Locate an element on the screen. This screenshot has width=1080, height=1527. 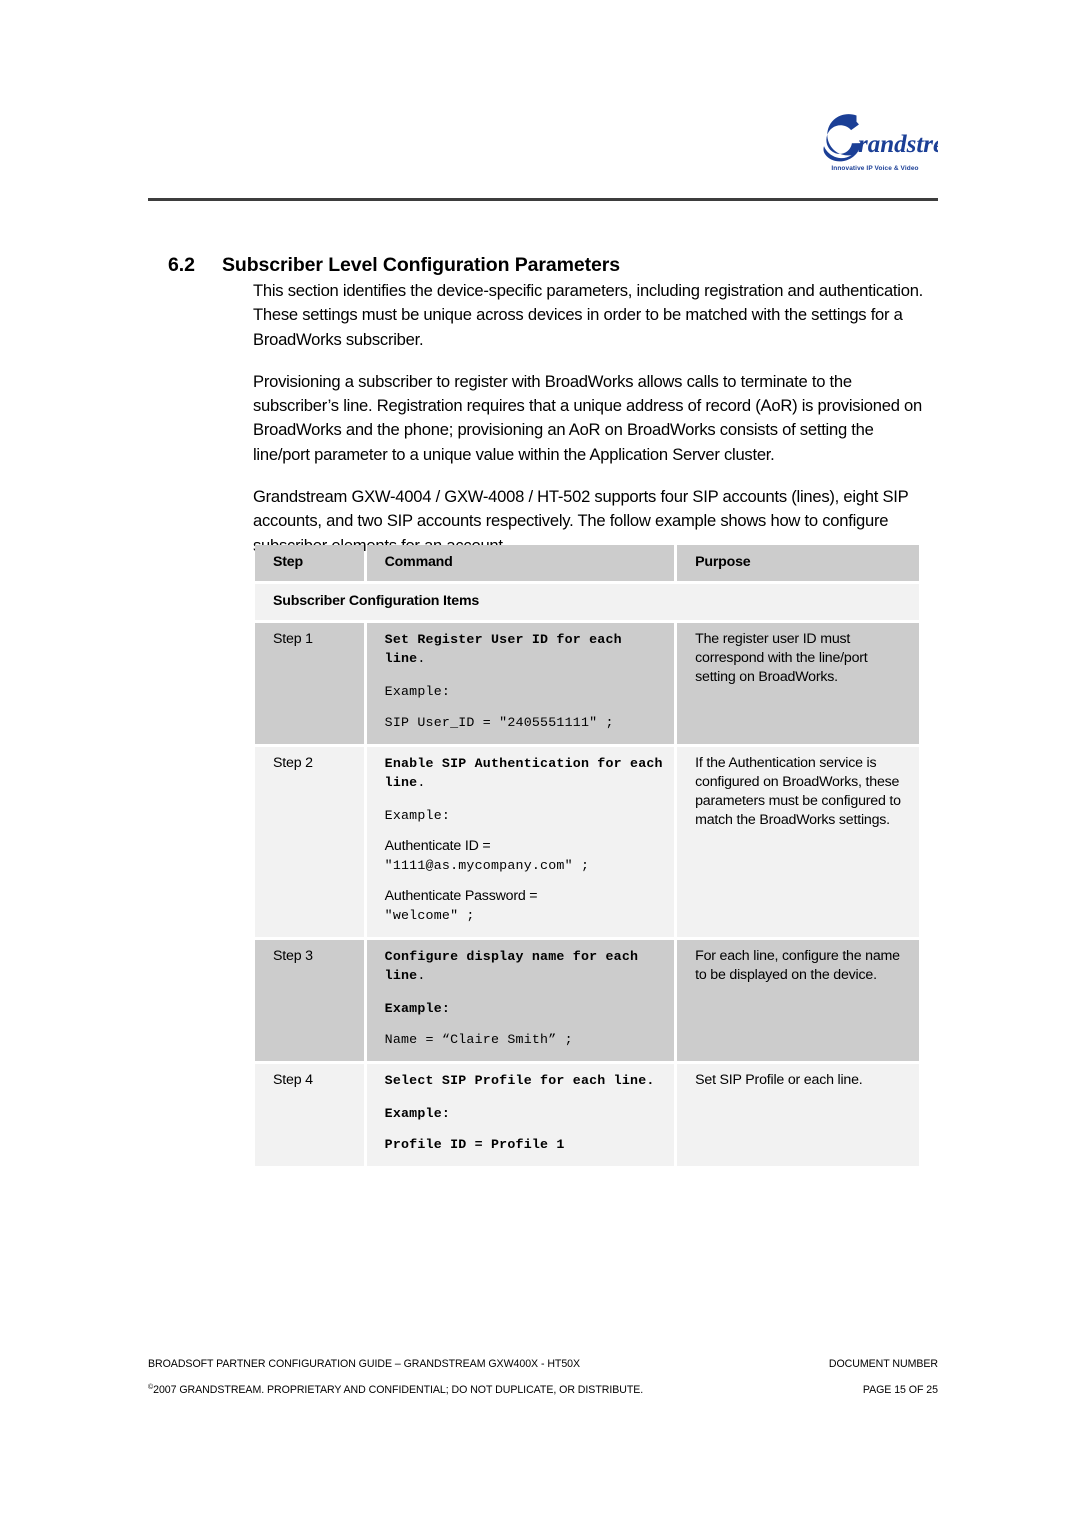
command-text: Configure display name for each line. is located at coordinates (511, 966).